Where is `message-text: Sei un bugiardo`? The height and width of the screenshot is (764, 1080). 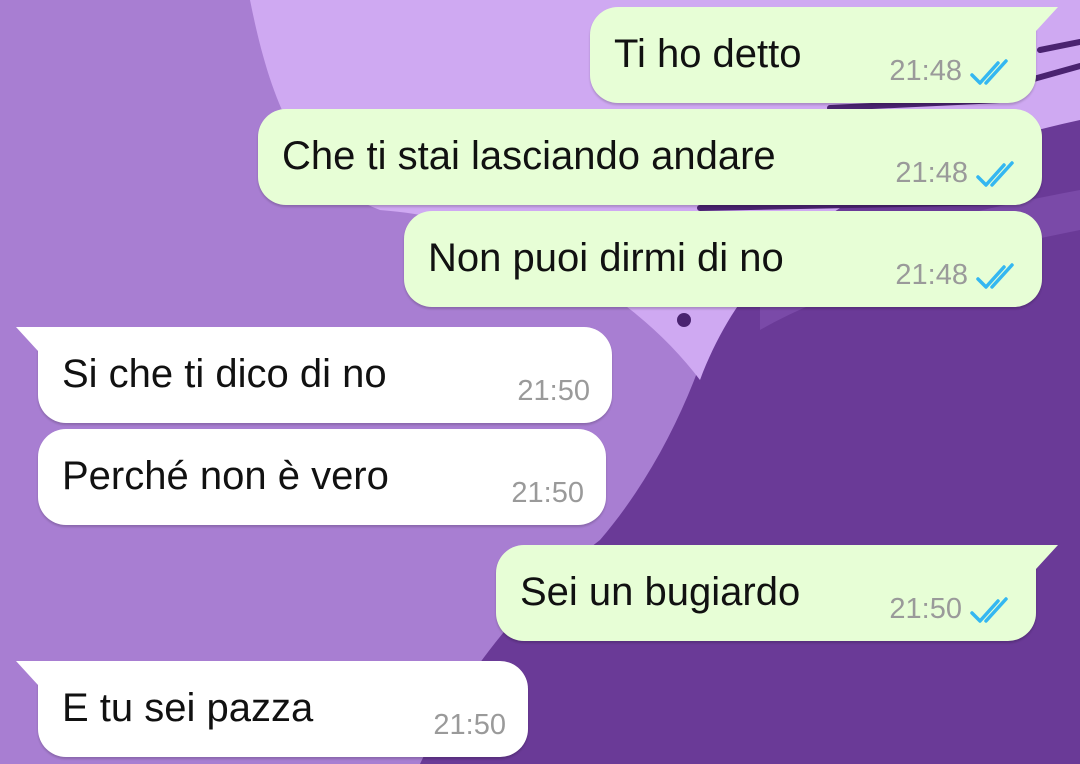 message-text: Sei un bugiardo is located at coordinates (660, 592).